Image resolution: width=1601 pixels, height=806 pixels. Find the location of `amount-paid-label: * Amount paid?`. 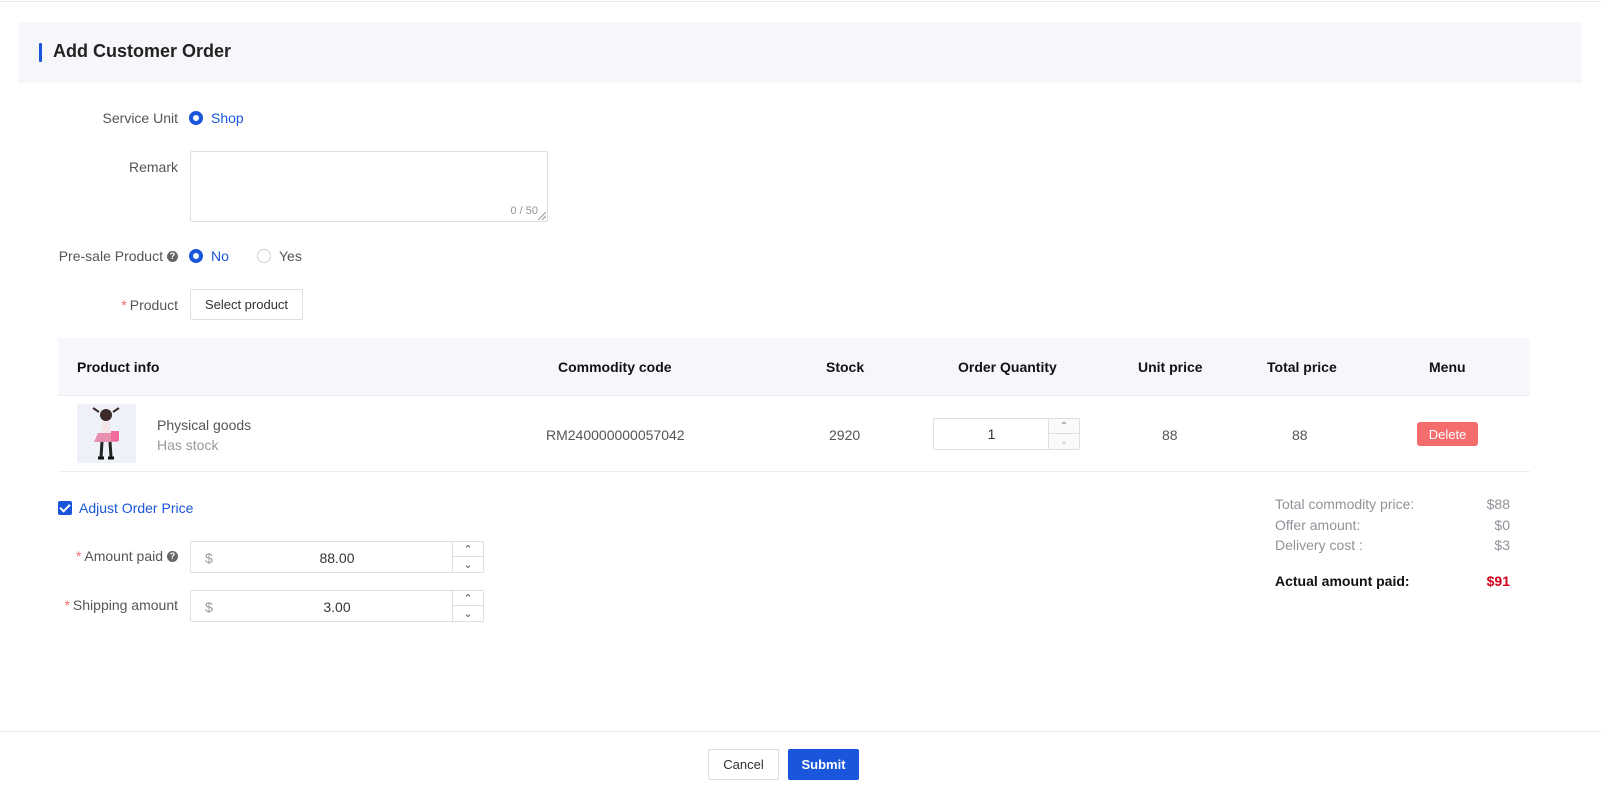

amount-paid-label: * Amount paid? is located at coordinates (109, 556).